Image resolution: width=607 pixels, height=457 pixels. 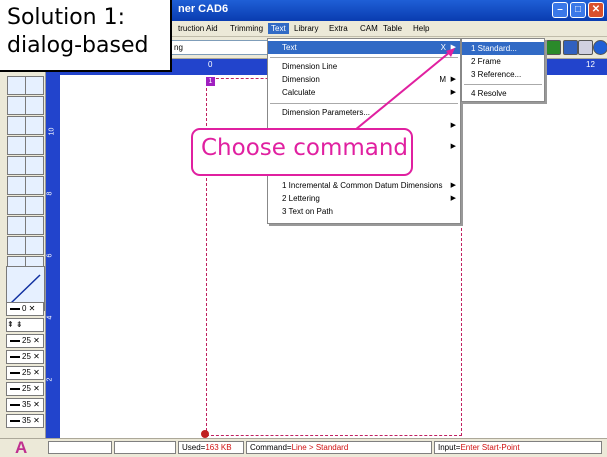 I want to click on ruler-label: 6, so click(x=50, y=255).